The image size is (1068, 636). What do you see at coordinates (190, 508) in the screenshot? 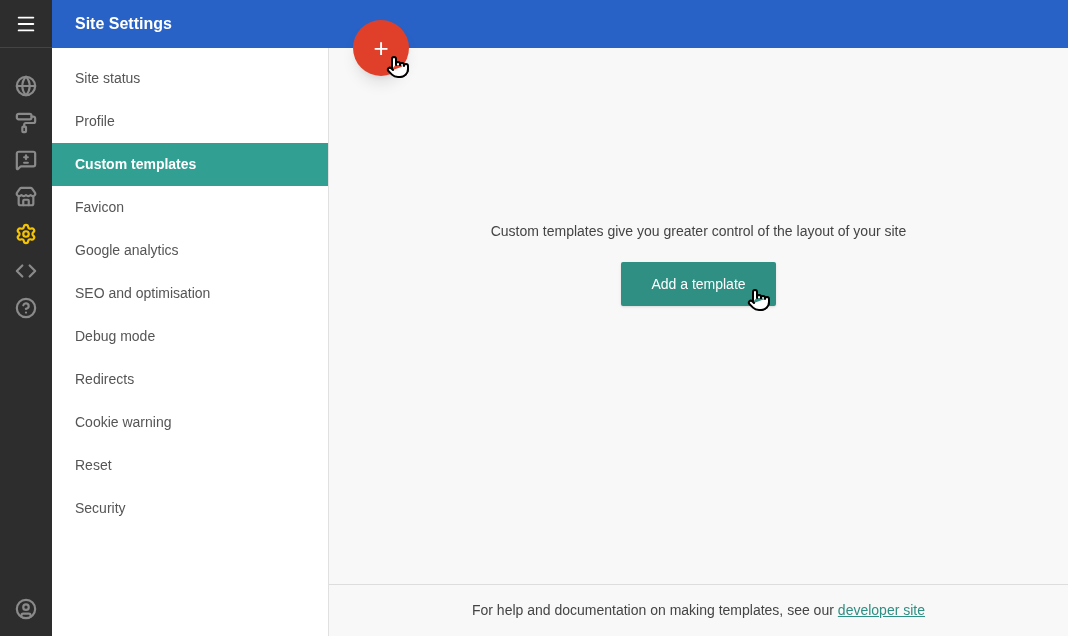
I see `sidebar-item: Security` at bounding box center [190, 508].